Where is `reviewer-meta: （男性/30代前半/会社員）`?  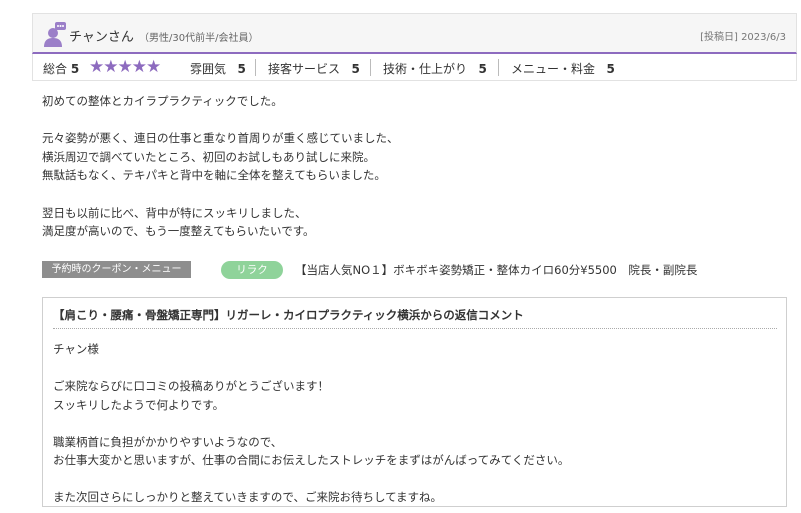
reviewer-meta: （男性/30代前半/会社員） is located at coordinates (199, 38).